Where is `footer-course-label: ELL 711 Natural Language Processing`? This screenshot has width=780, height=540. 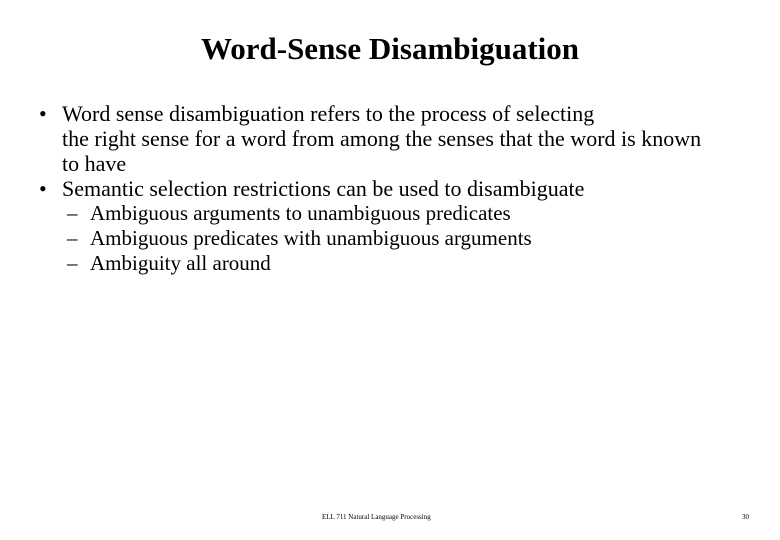
footer-course-label: ELL 711 Natural Language Processing is located at coordinates (376, 517).